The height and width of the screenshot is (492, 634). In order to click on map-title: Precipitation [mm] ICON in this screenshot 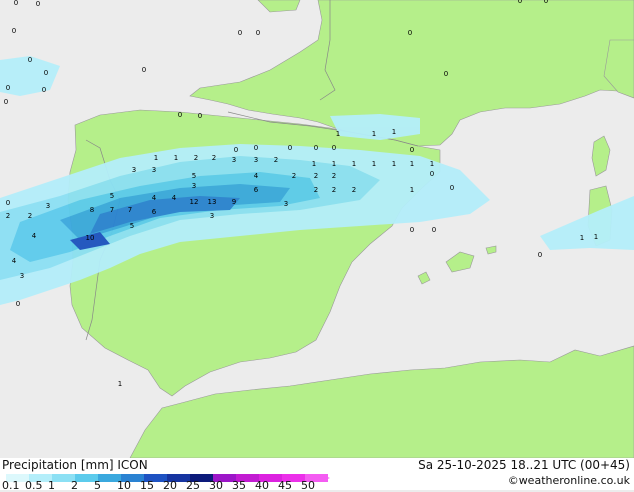, I will do `click(75, 465)`.